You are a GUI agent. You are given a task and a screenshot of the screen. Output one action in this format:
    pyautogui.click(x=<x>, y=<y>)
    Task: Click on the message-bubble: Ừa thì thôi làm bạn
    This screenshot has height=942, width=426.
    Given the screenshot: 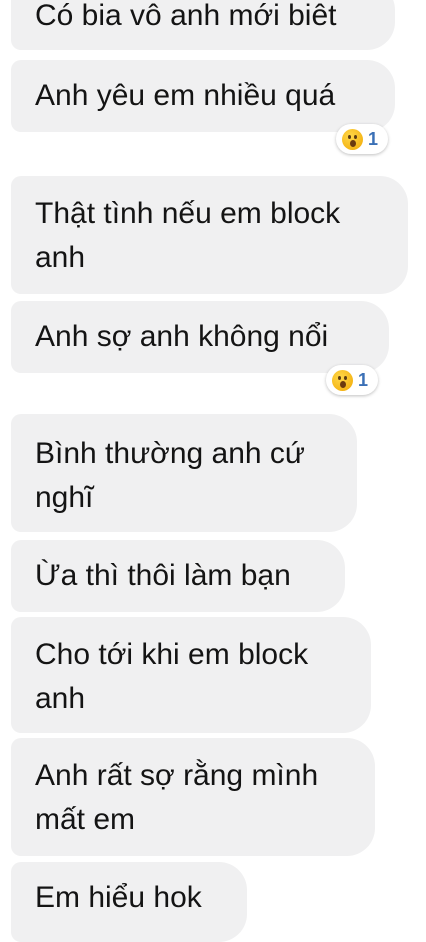 What is the action you would take?
    pyautogui.click(x=178, y=576)
    